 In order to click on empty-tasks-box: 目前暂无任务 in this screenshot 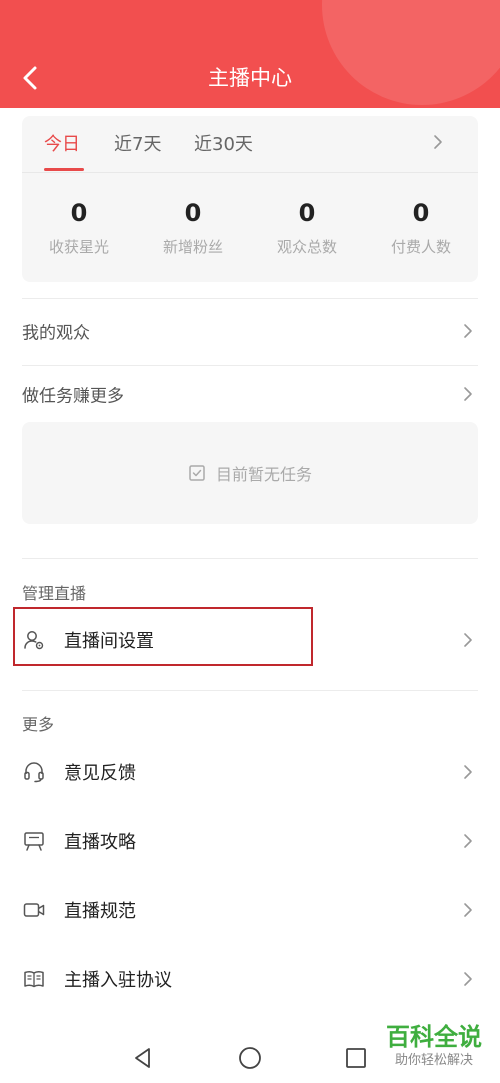, I will do `click(250, 473)`.